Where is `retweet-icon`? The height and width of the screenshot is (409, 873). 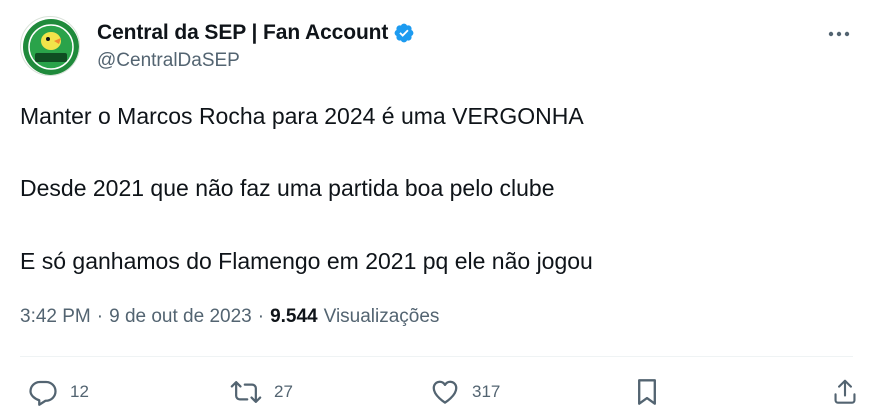 retweet-icon is located at coordinates (246, 392).